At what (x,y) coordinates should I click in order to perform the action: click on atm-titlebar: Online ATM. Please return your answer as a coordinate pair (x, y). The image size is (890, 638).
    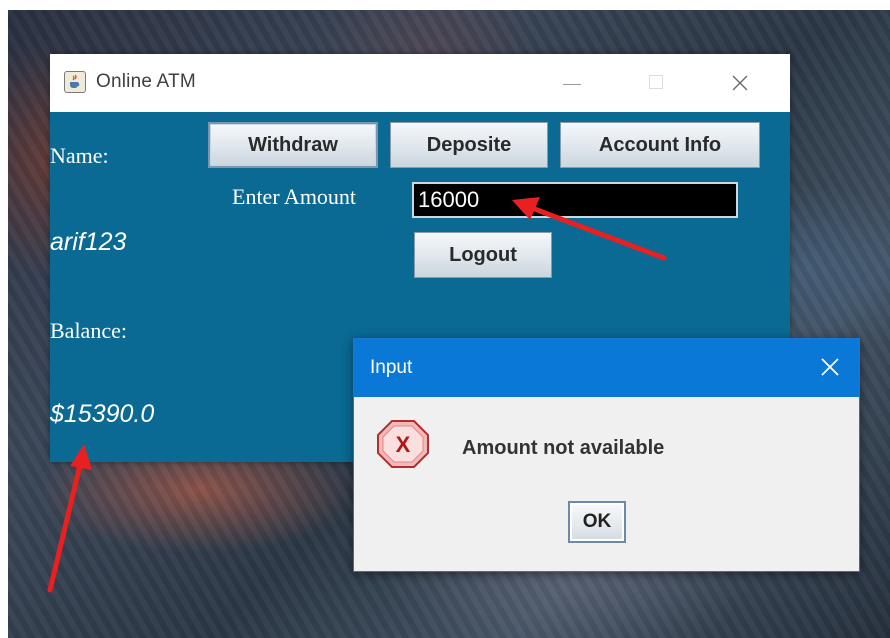
    Looking at the image, I should click on (420, 83).